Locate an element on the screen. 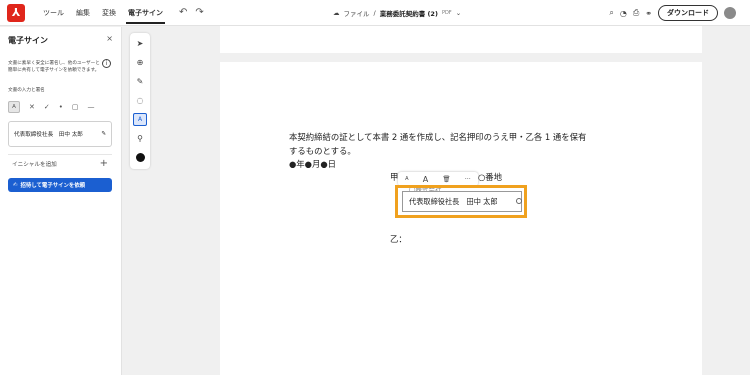  panel-description: 文書に素早く安全に署名し、他のユーザーと簡単に共有して電子サインを依頼できます。 is located at coordinates (54, 67).